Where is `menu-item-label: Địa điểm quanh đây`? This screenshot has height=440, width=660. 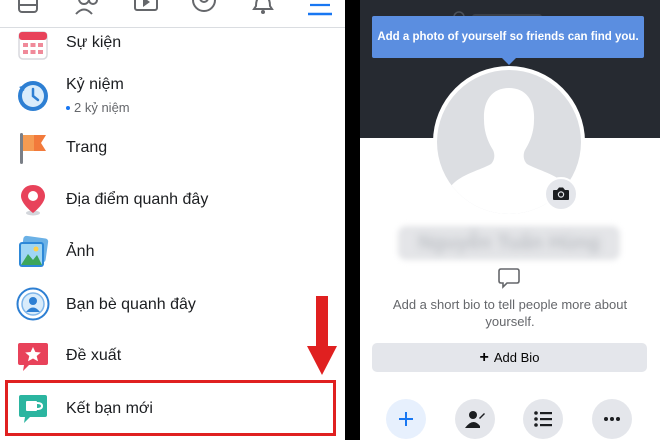
menu-item-label: Địa điểm quanh đây is located at coordinates (137, 199).